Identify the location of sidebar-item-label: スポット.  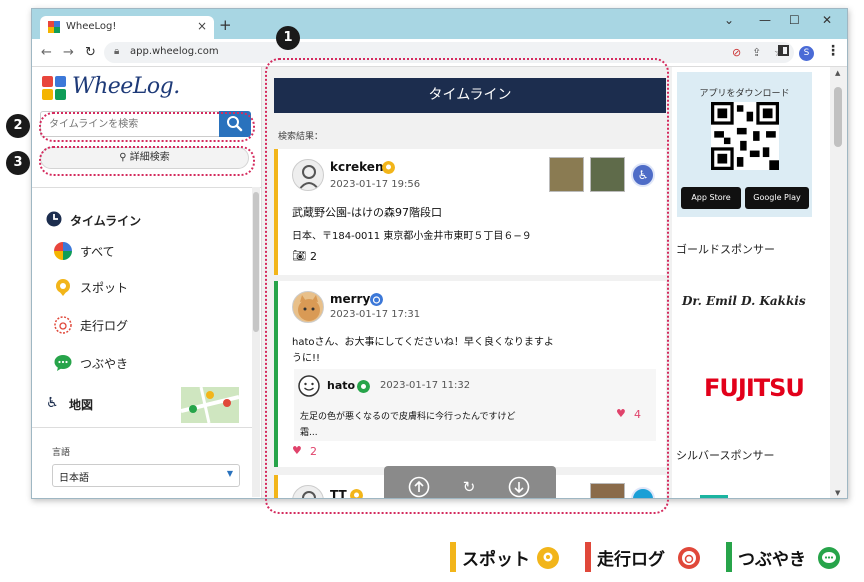
(104, 288).